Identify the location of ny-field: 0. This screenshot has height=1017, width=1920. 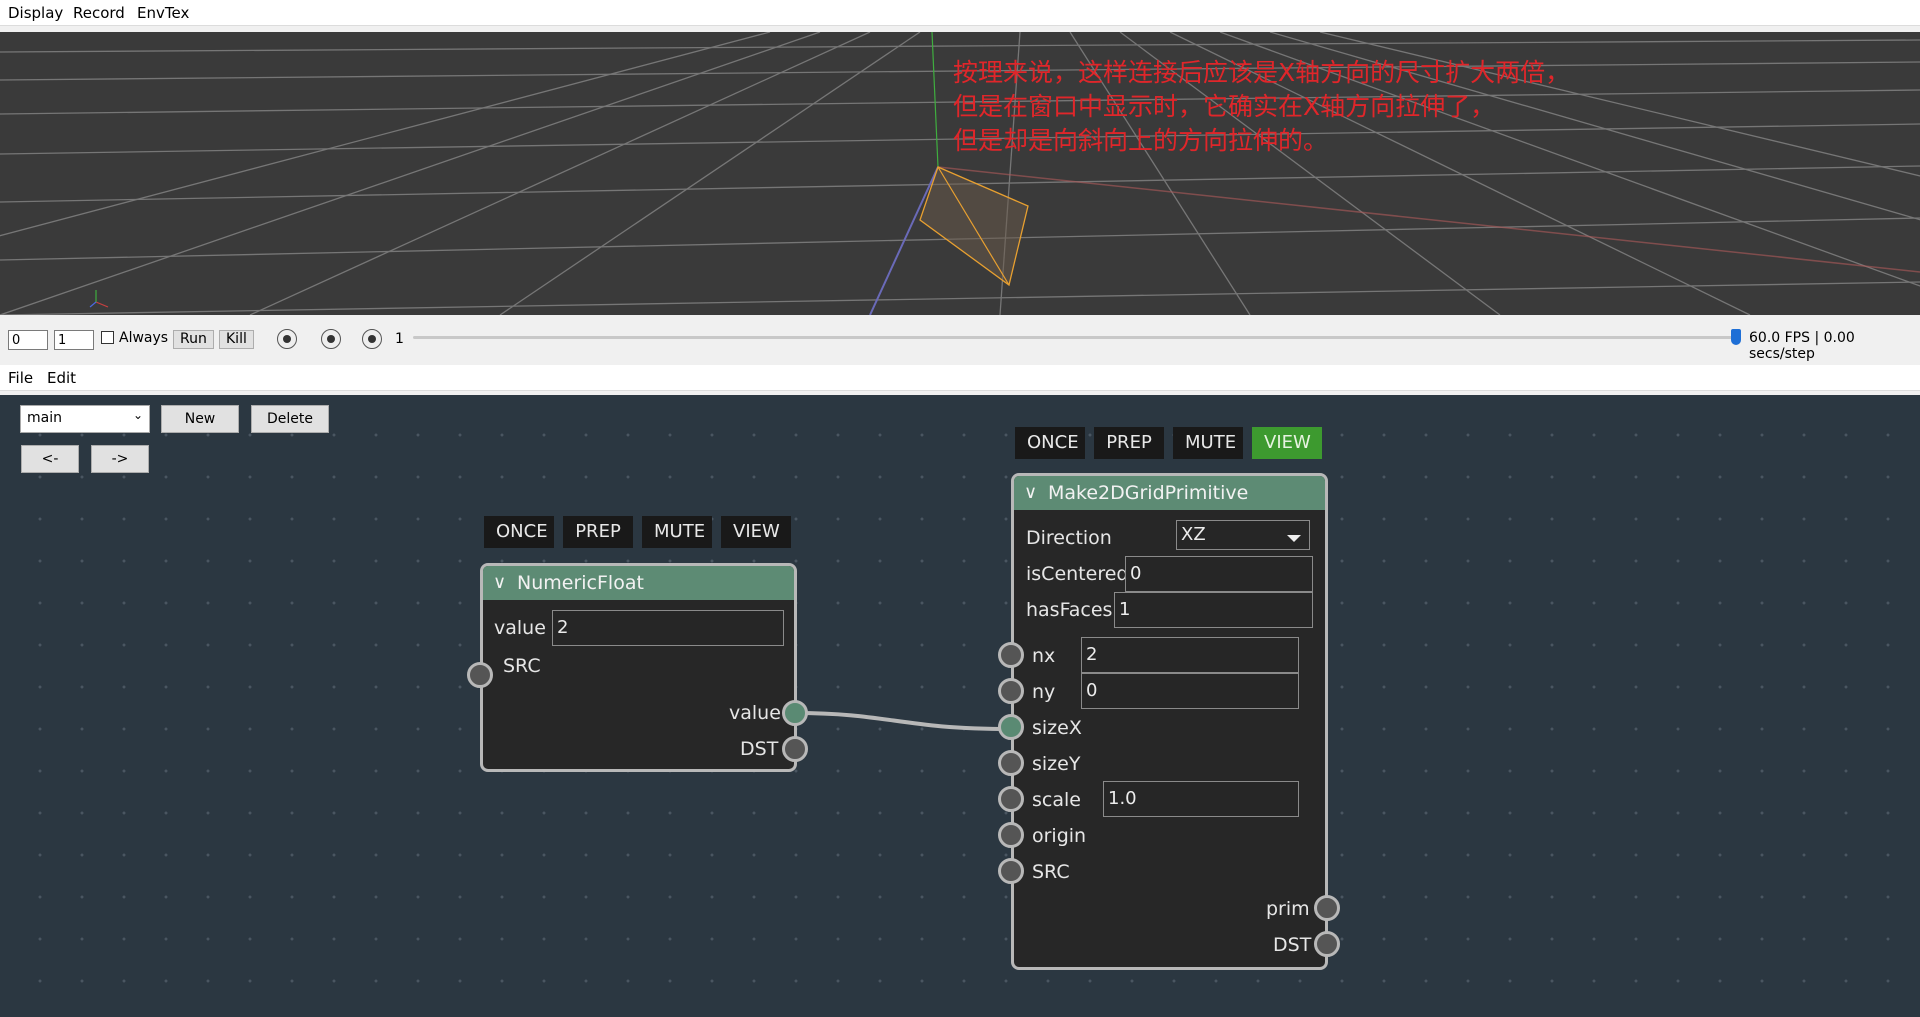
(1190, 691).